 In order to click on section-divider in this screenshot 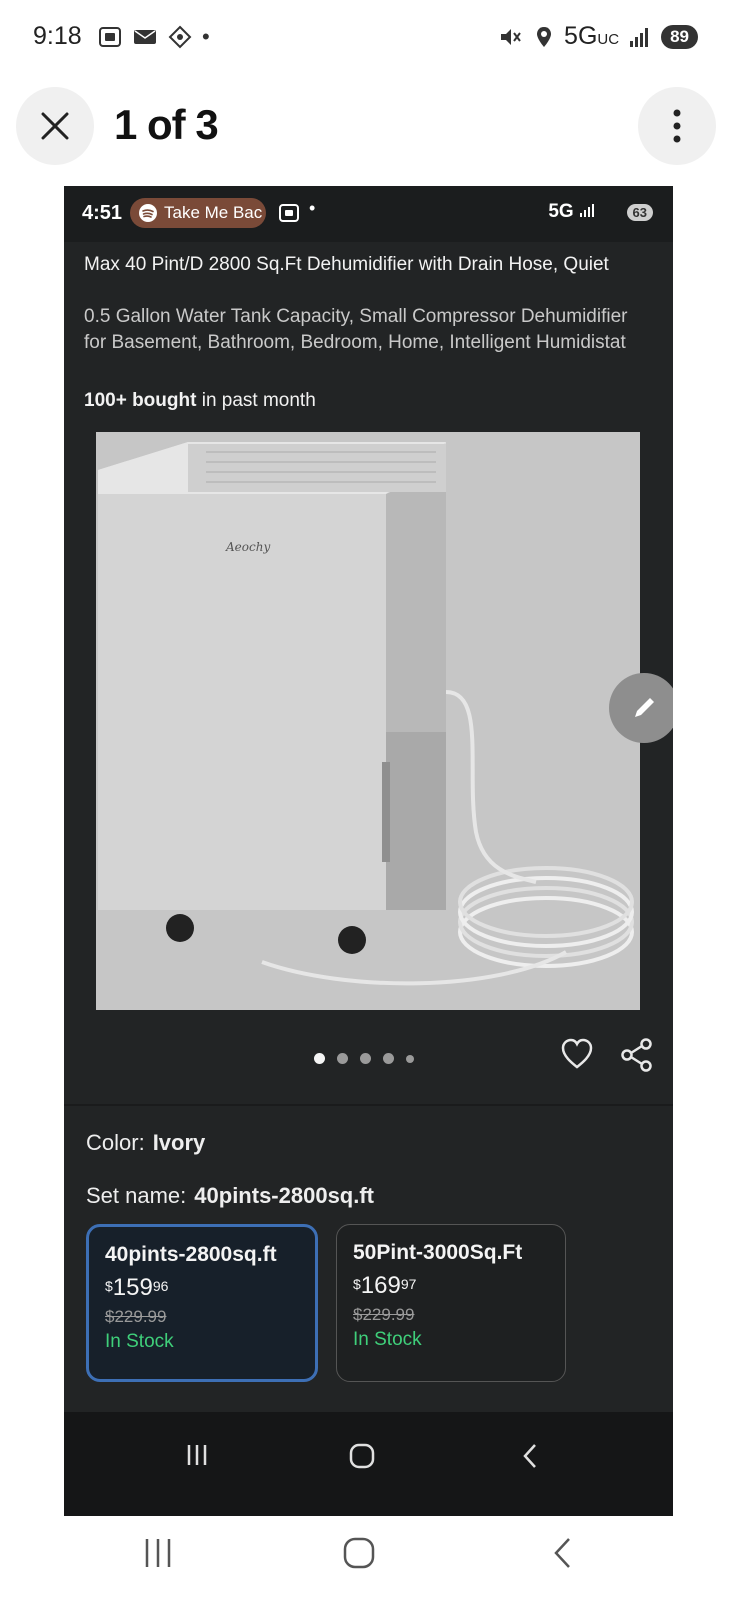, I will do `click(368, 1105)`.